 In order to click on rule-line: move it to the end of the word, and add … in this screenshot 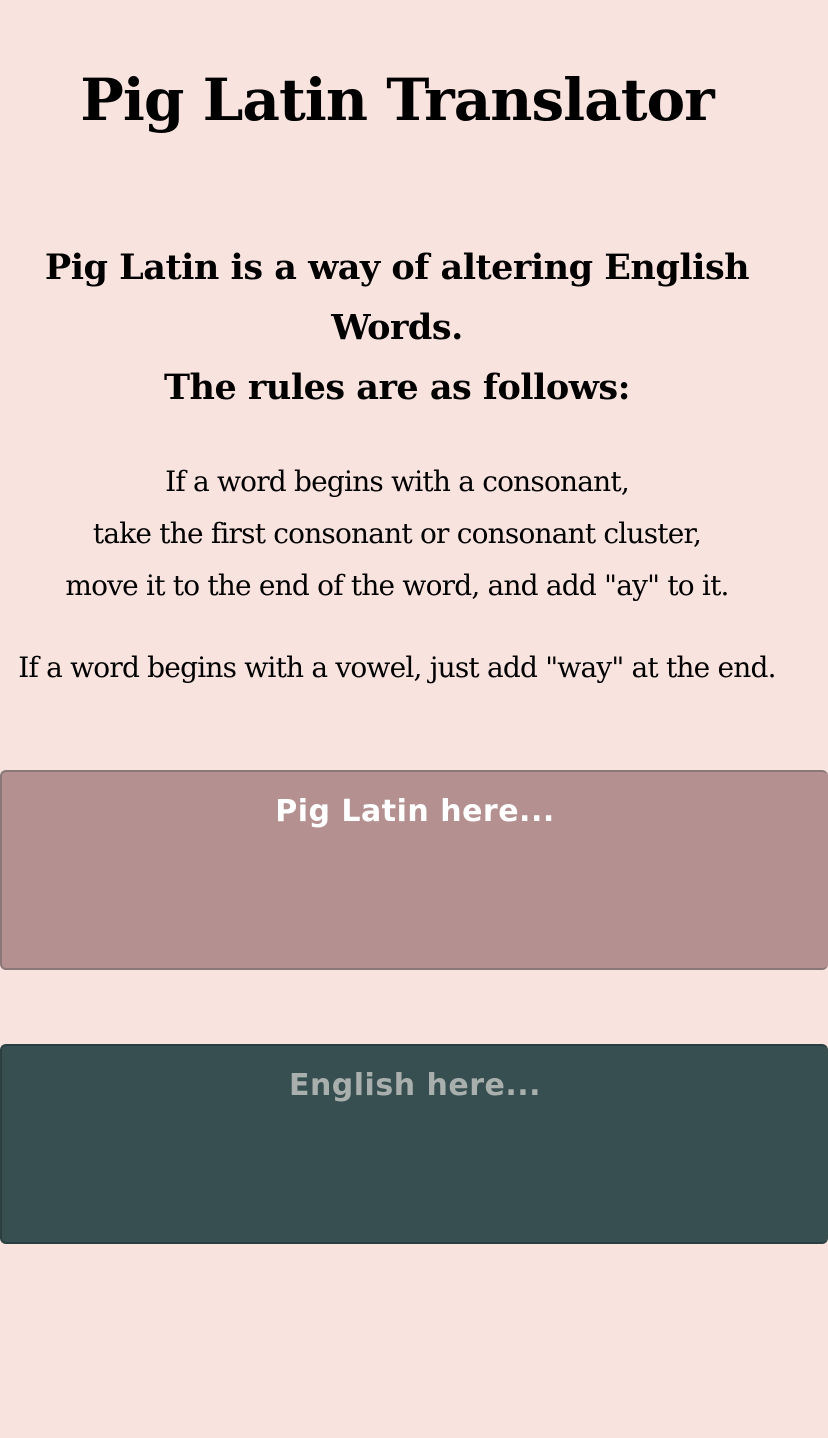, I will do `click(397, 585)`.